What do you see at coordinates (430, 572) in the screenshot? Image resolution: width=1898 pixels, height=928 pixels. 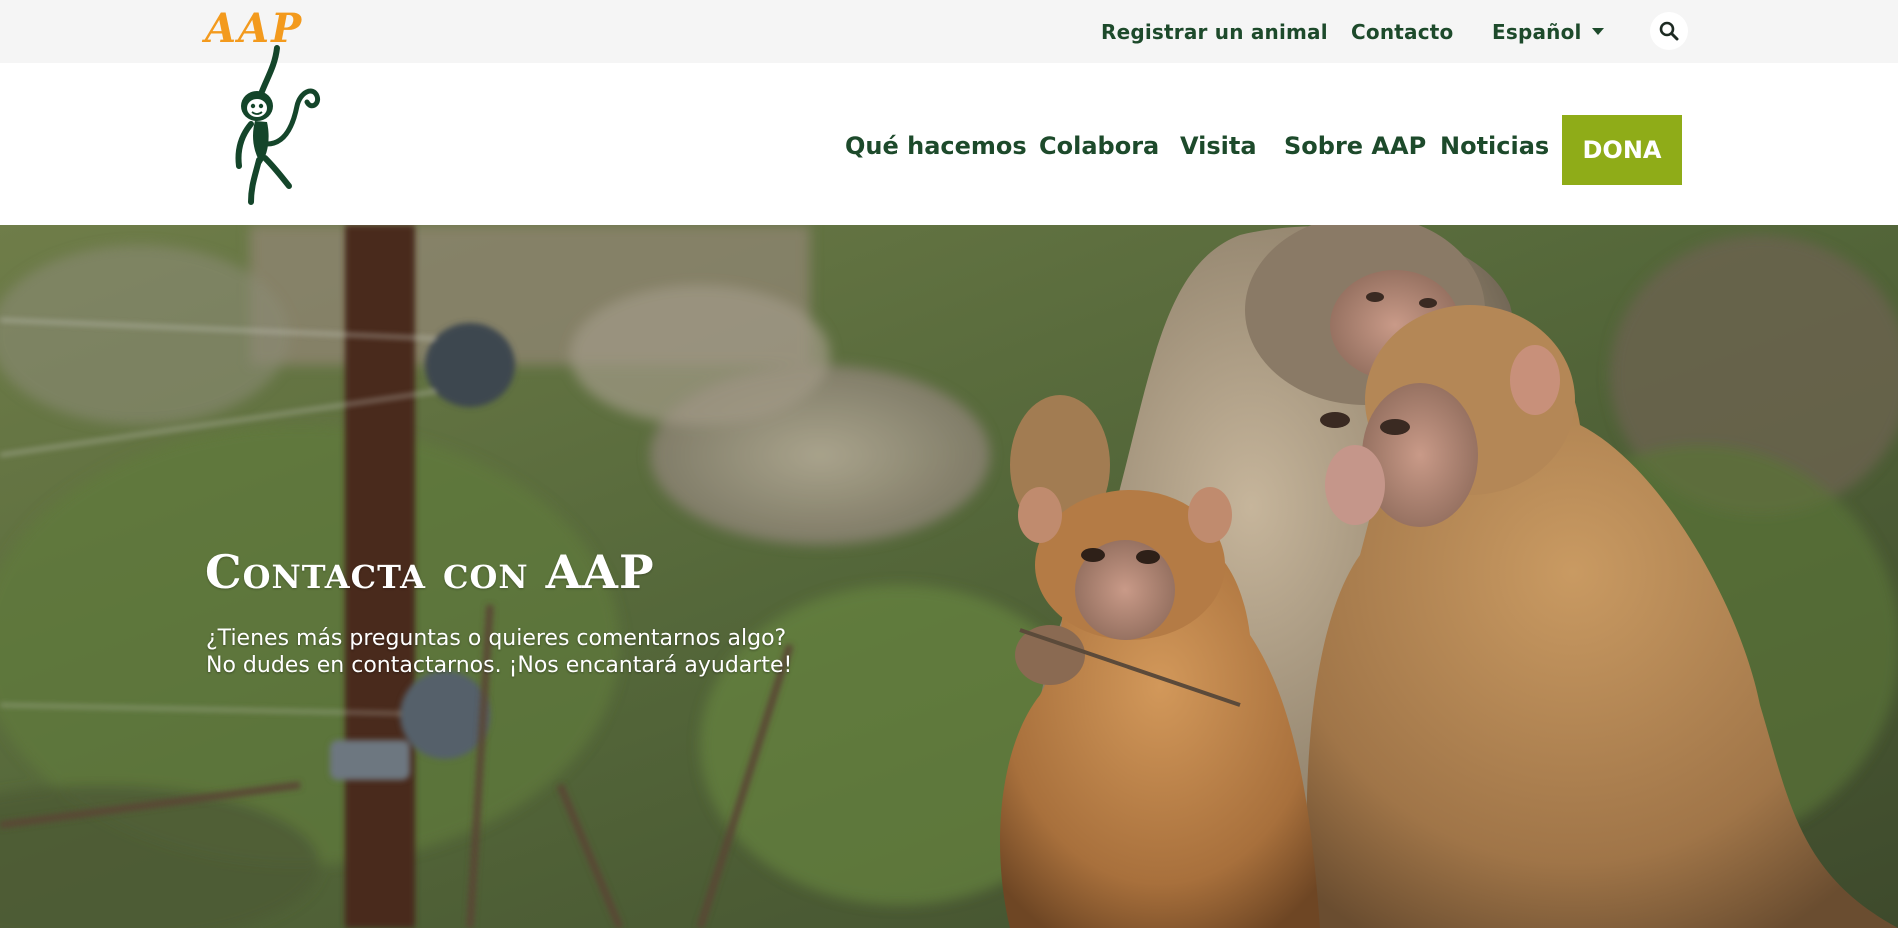 I see `page-title: Contacta con AAP` at bounding box center [430, 572].